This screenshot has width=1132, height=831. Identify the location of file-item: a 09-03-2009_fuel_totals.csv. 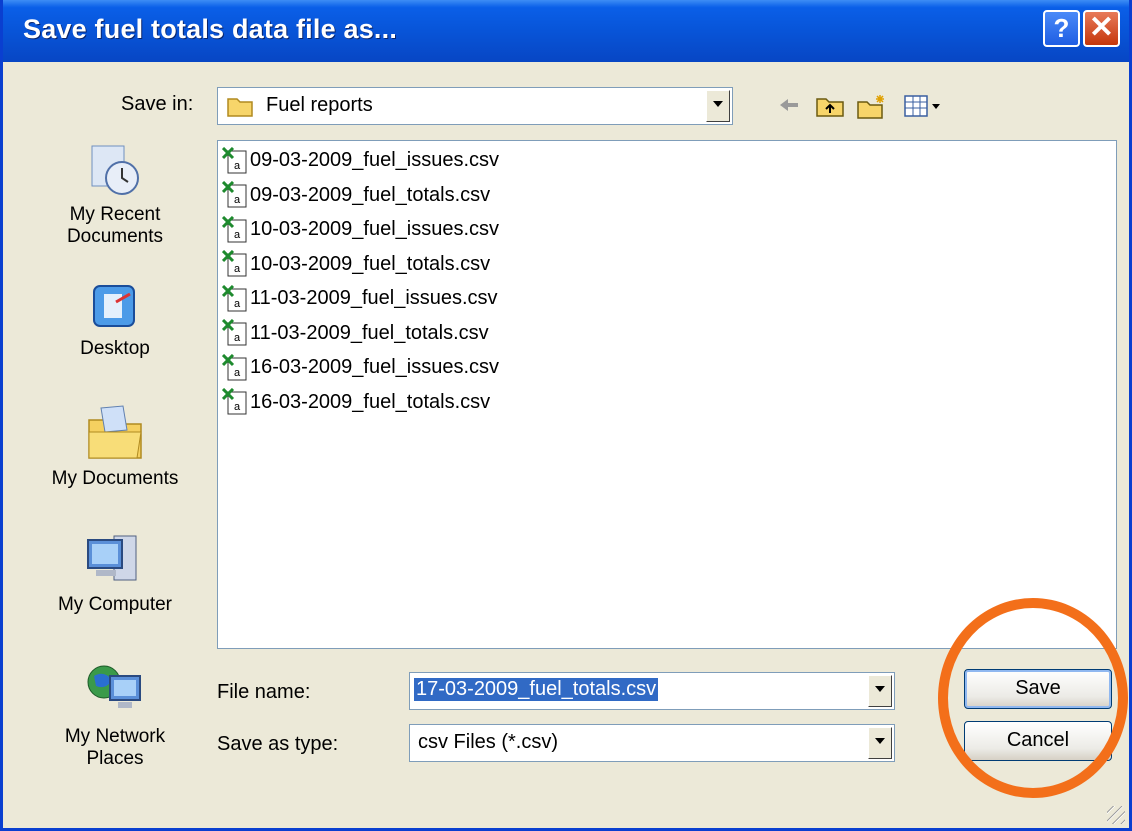
(356, 195).